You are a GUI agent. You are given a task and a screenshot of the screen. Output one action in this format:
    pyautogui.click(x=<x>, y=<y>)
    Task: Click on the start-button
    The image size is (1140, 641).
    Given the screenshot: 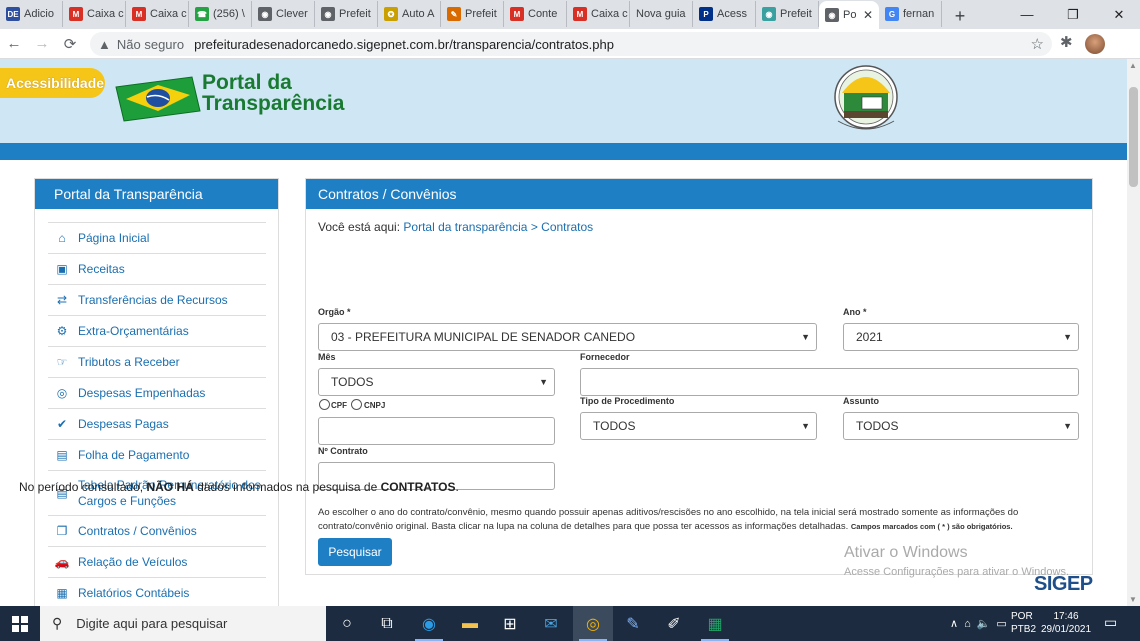 What is the action you would take?
    pyautogui.click(x=20, y=623)
    